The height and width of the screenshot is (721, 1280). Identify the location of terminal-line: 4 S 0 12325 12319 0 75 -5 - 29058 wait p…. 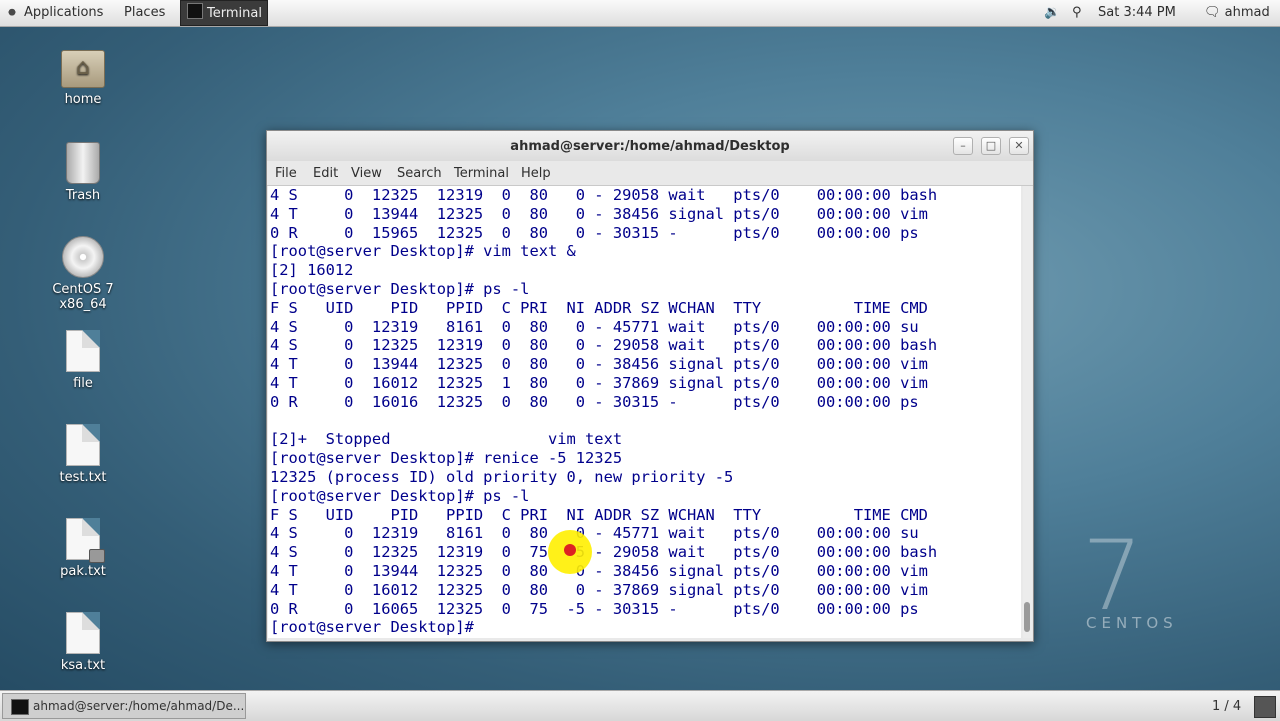
(604, 552).